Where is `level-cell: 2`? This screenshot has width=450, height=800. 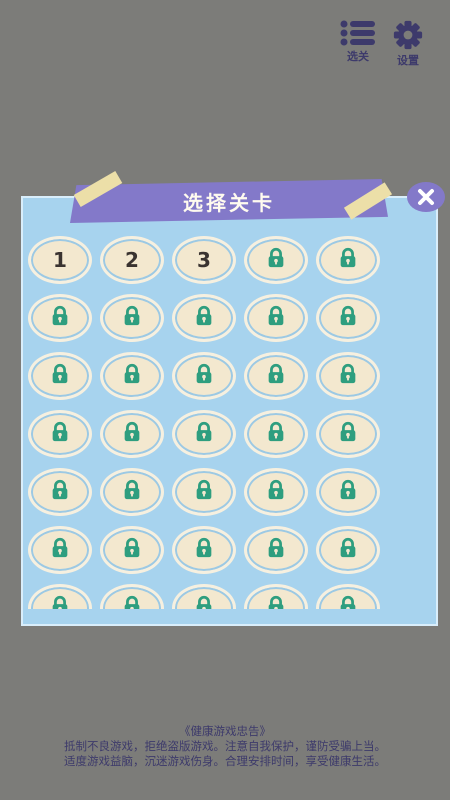
level-cell: 2 is located at coordinates (132, 260).